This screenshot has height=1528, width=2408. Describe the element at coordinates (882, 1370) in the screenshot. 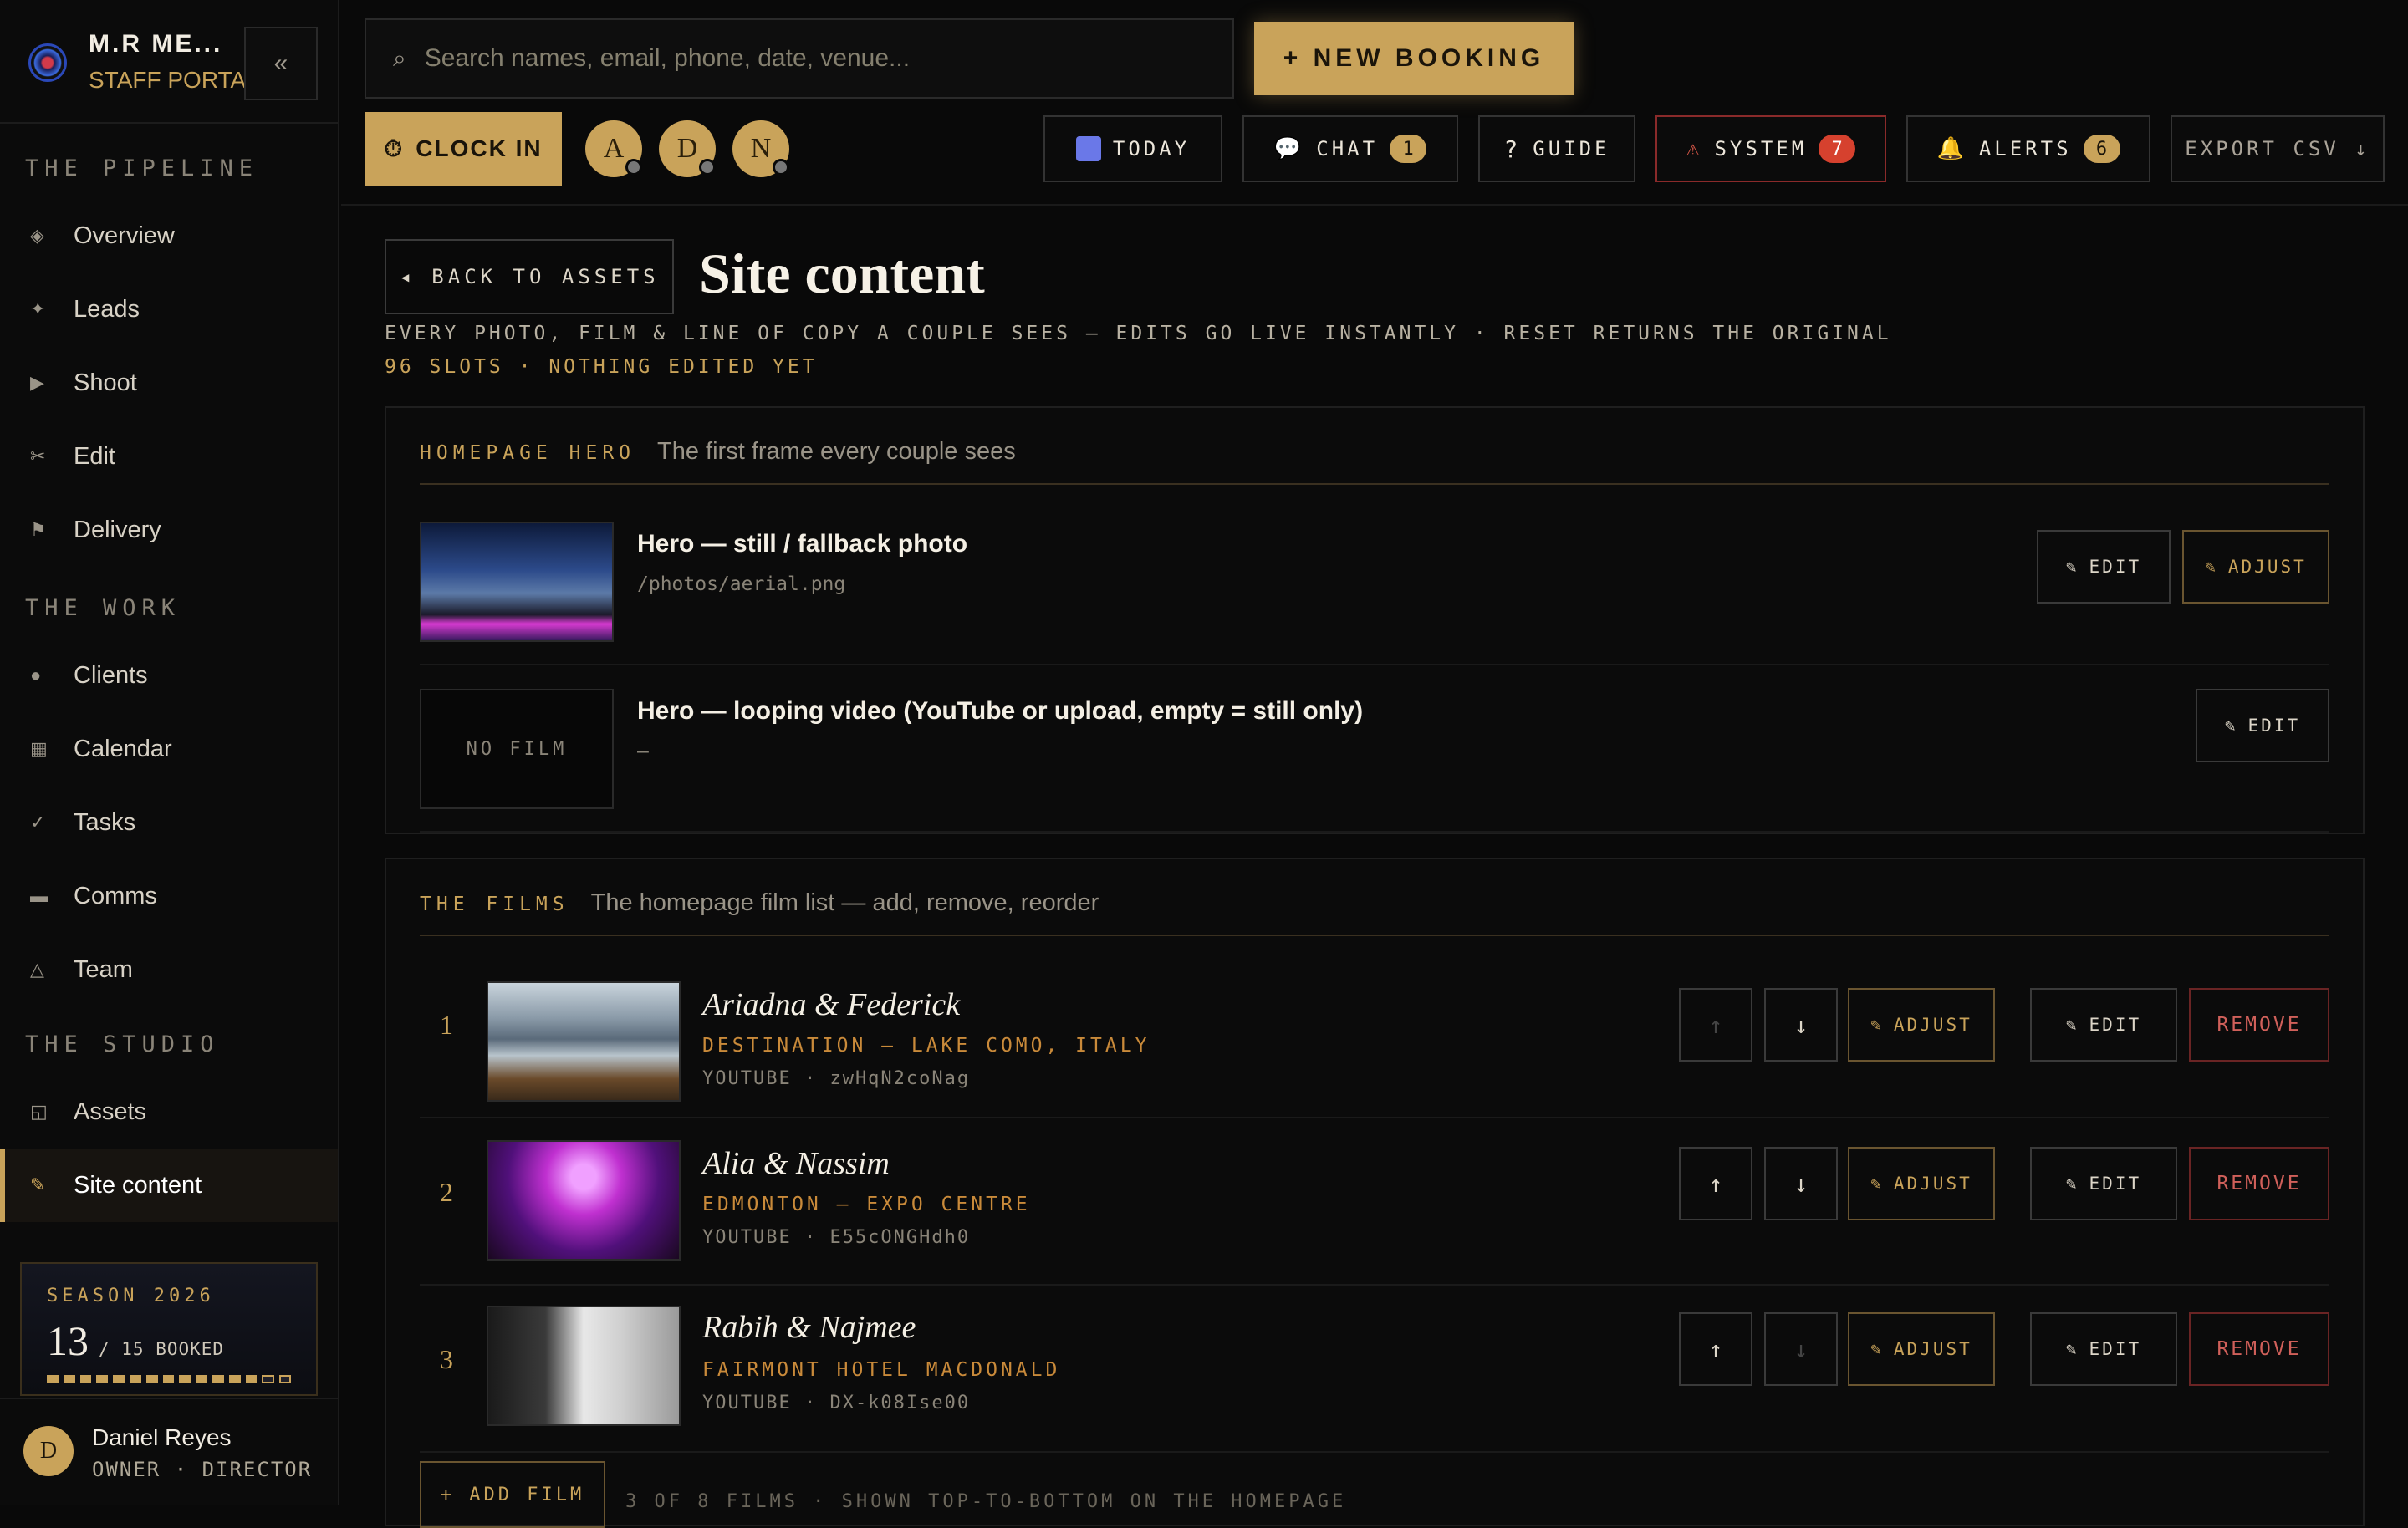

I see `film-location: FAIRMONT HOTEL MACDONALD` at that location.